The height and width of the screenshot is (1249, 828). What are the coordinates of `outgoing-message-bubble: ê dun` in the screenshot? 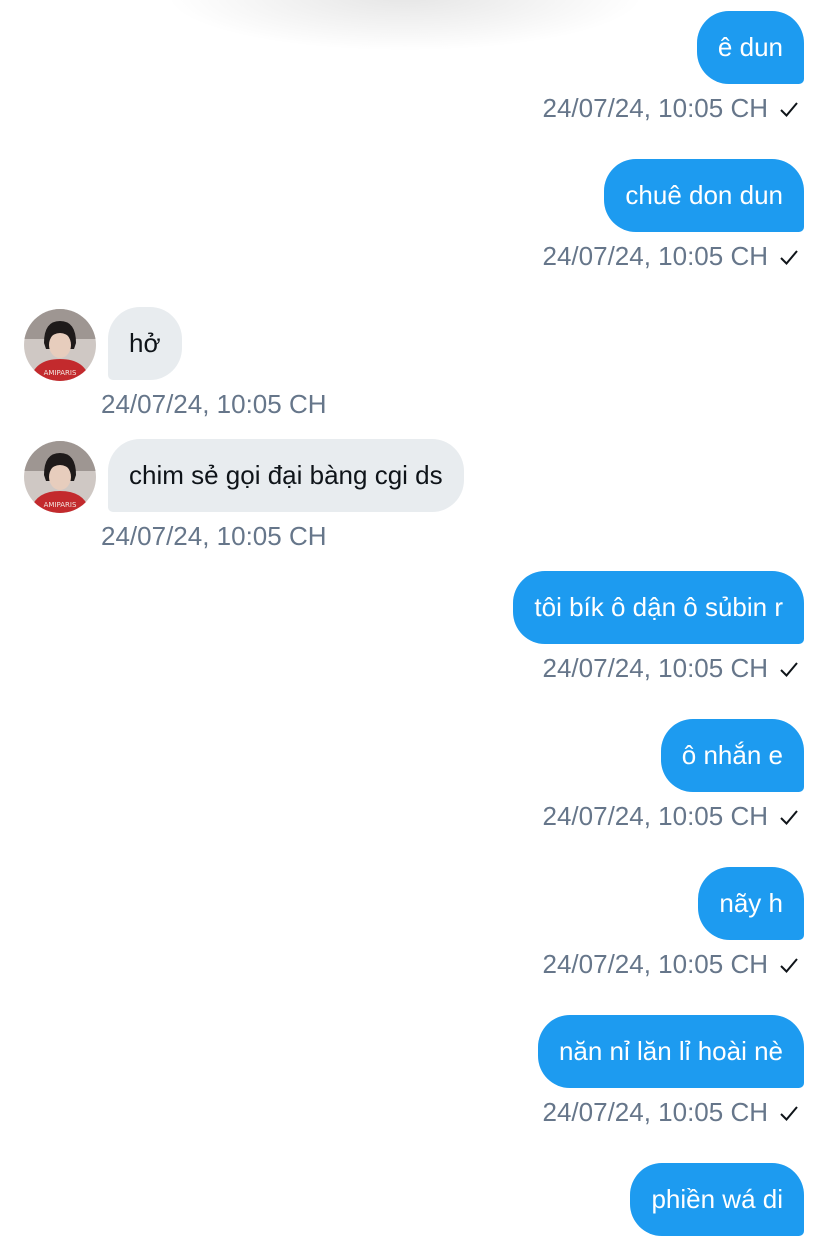 It's located at (750, 47).